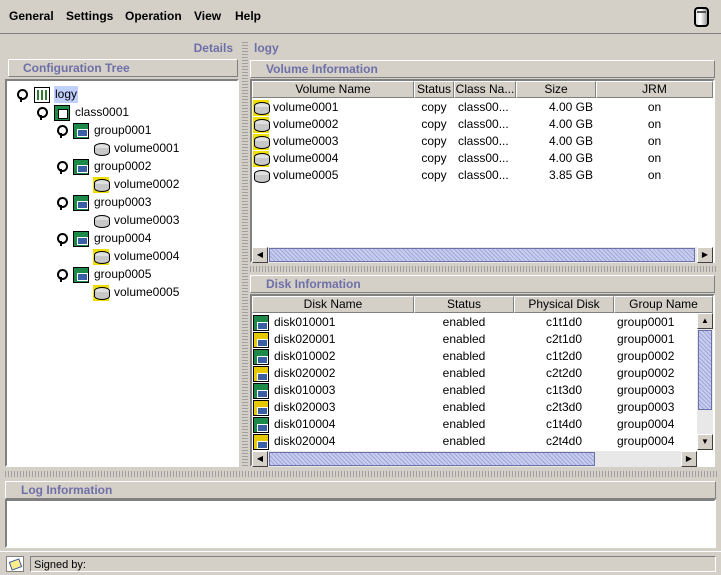 This screenshot has height=575, width=721. Describe the element at coordinates (146, 184) in the screenshot. I see `tree-label-volume: volume0002` at that location.